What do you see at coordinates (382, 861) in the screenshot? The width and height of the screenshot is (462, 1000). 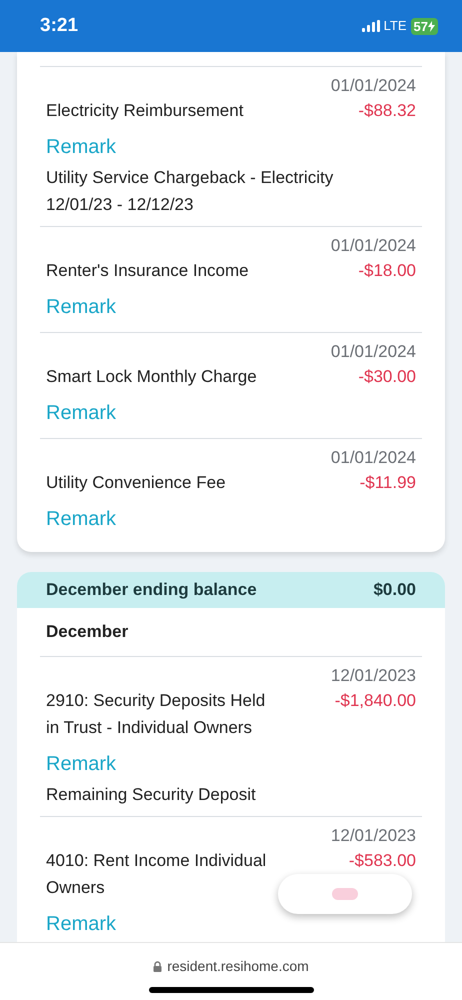 I see `transaction-amount: -$583.00` at bounding box center [382, 861].